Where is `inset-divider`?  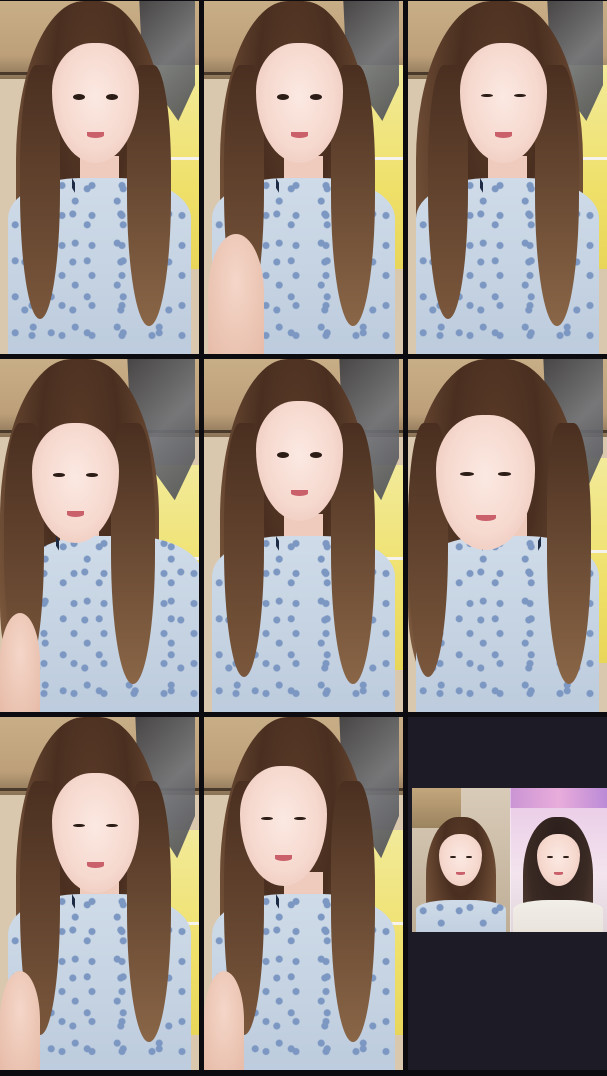
inset-divider is located at coordinates (510, 860).